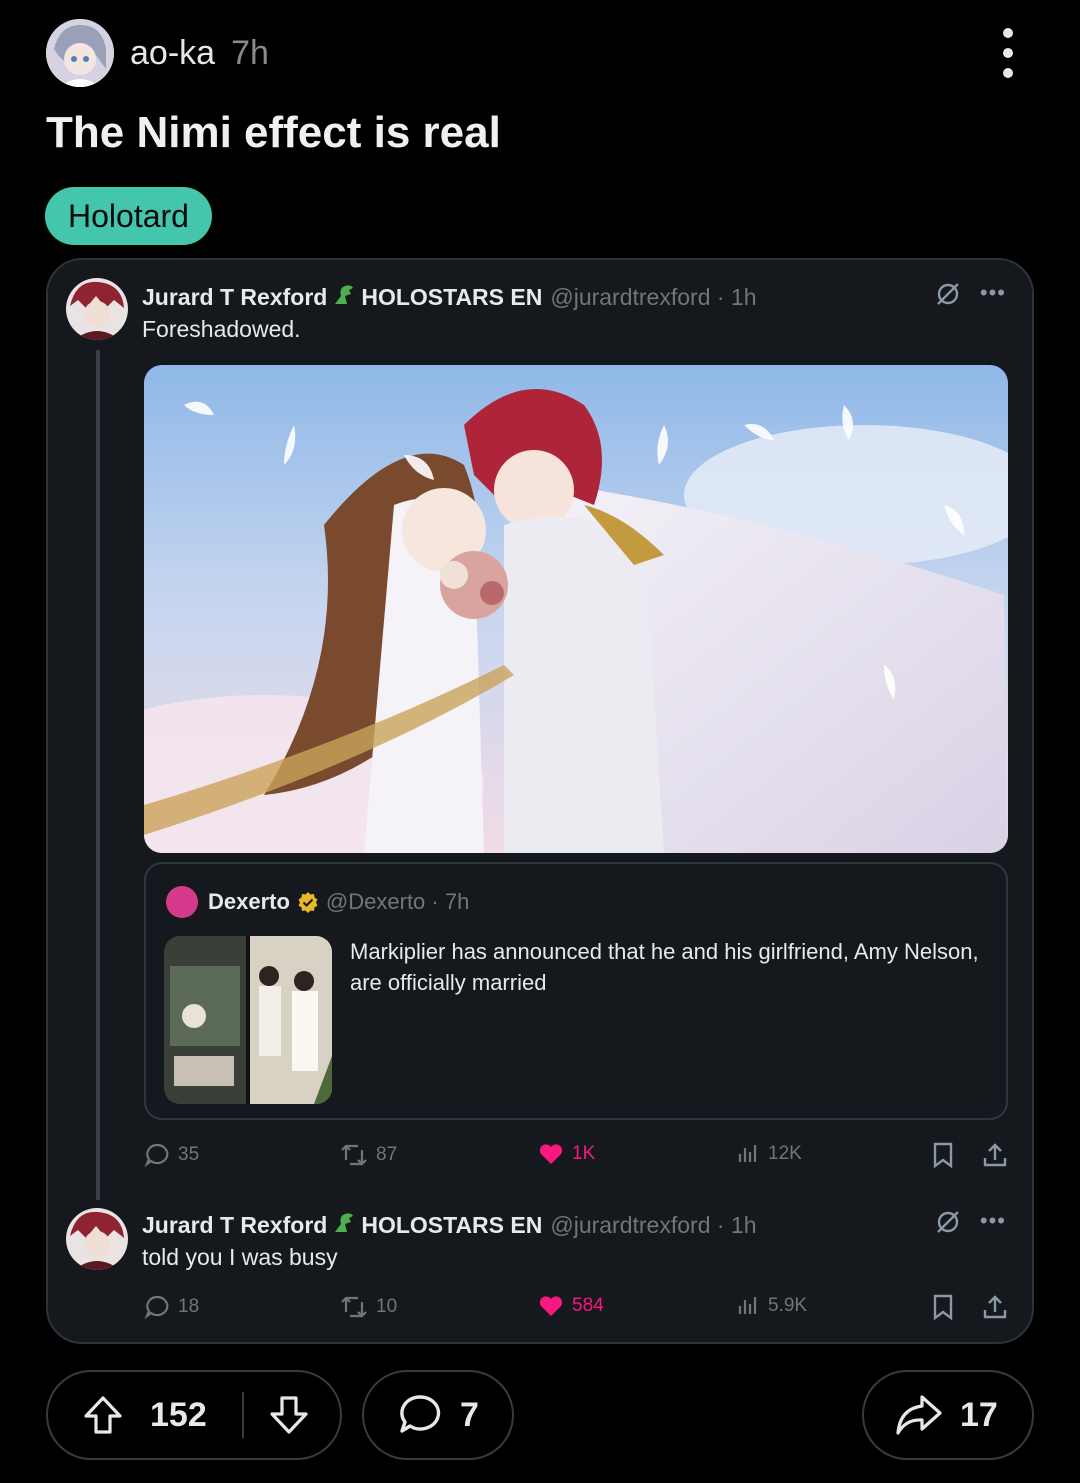  I want to click on share-count: 17, so click(979, 1414).